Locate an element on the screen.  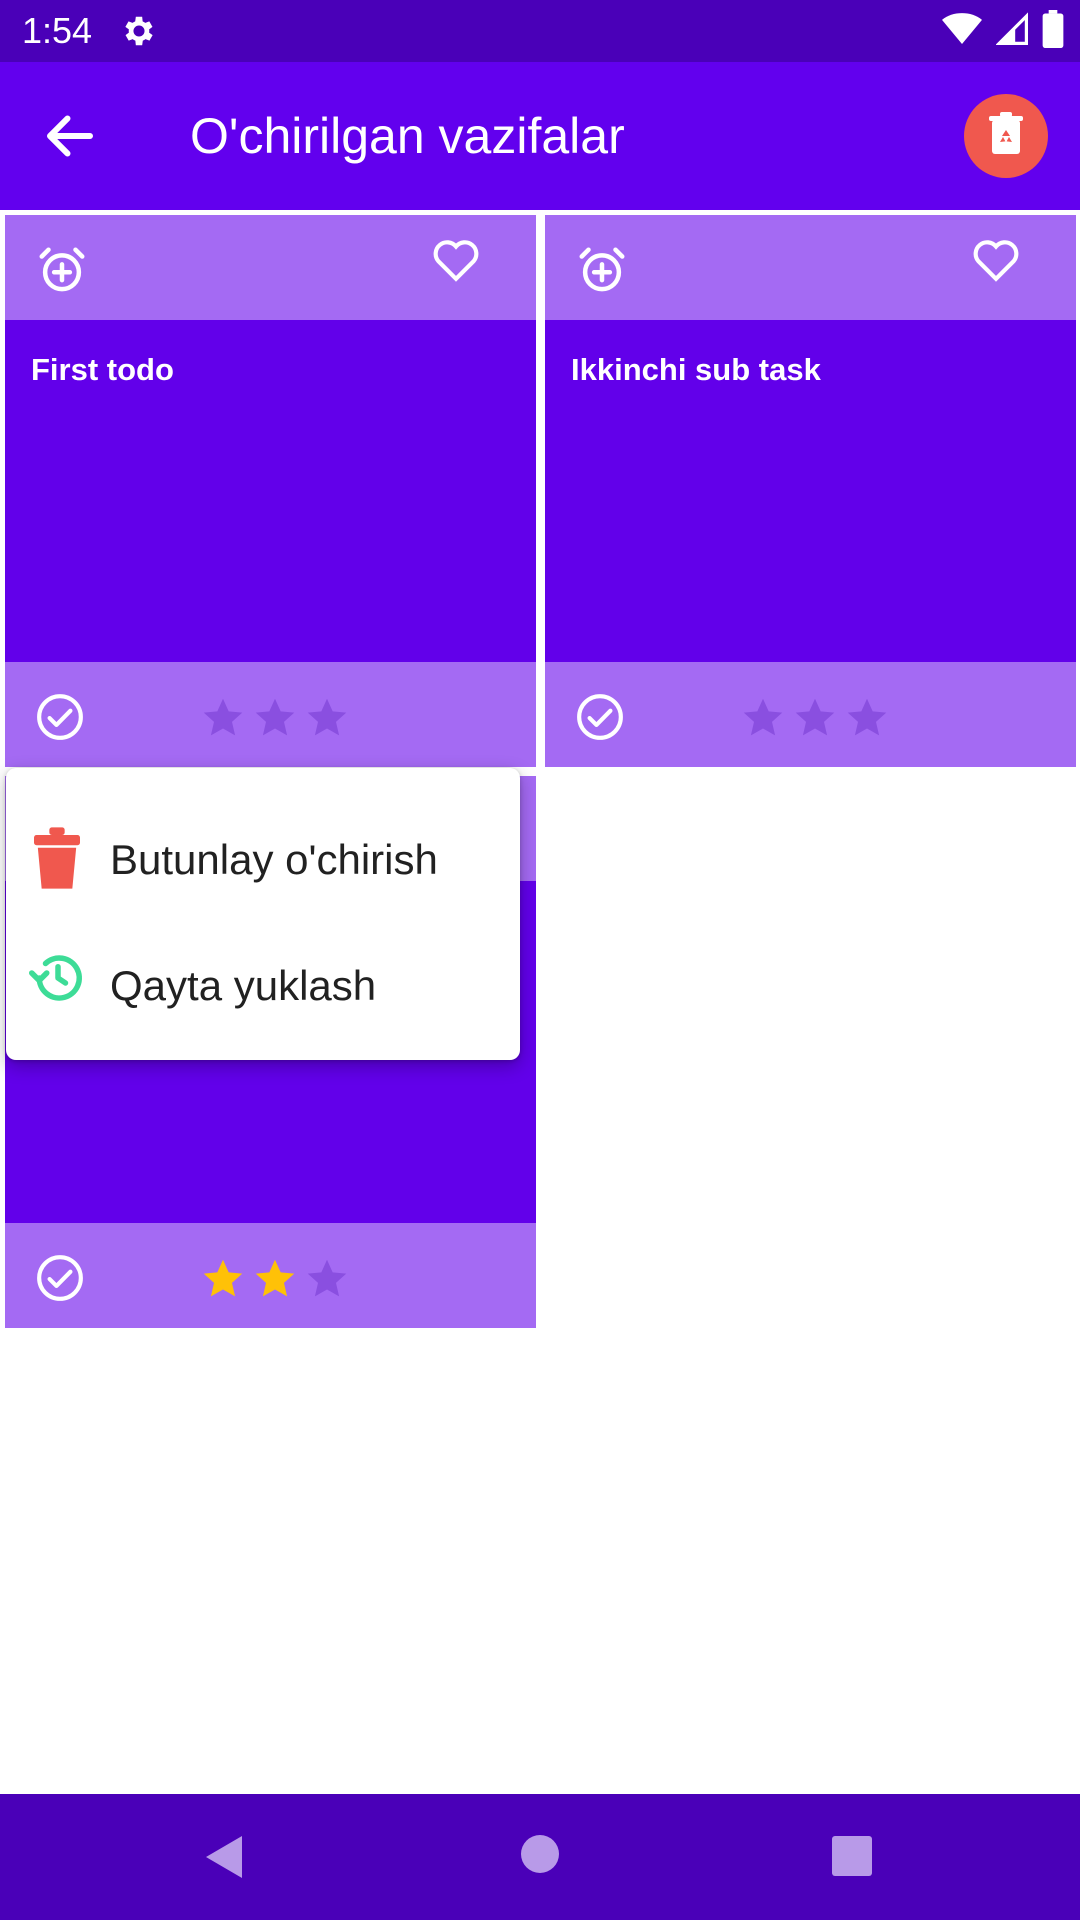
signal-icon is located at coordinates (1011, 31).